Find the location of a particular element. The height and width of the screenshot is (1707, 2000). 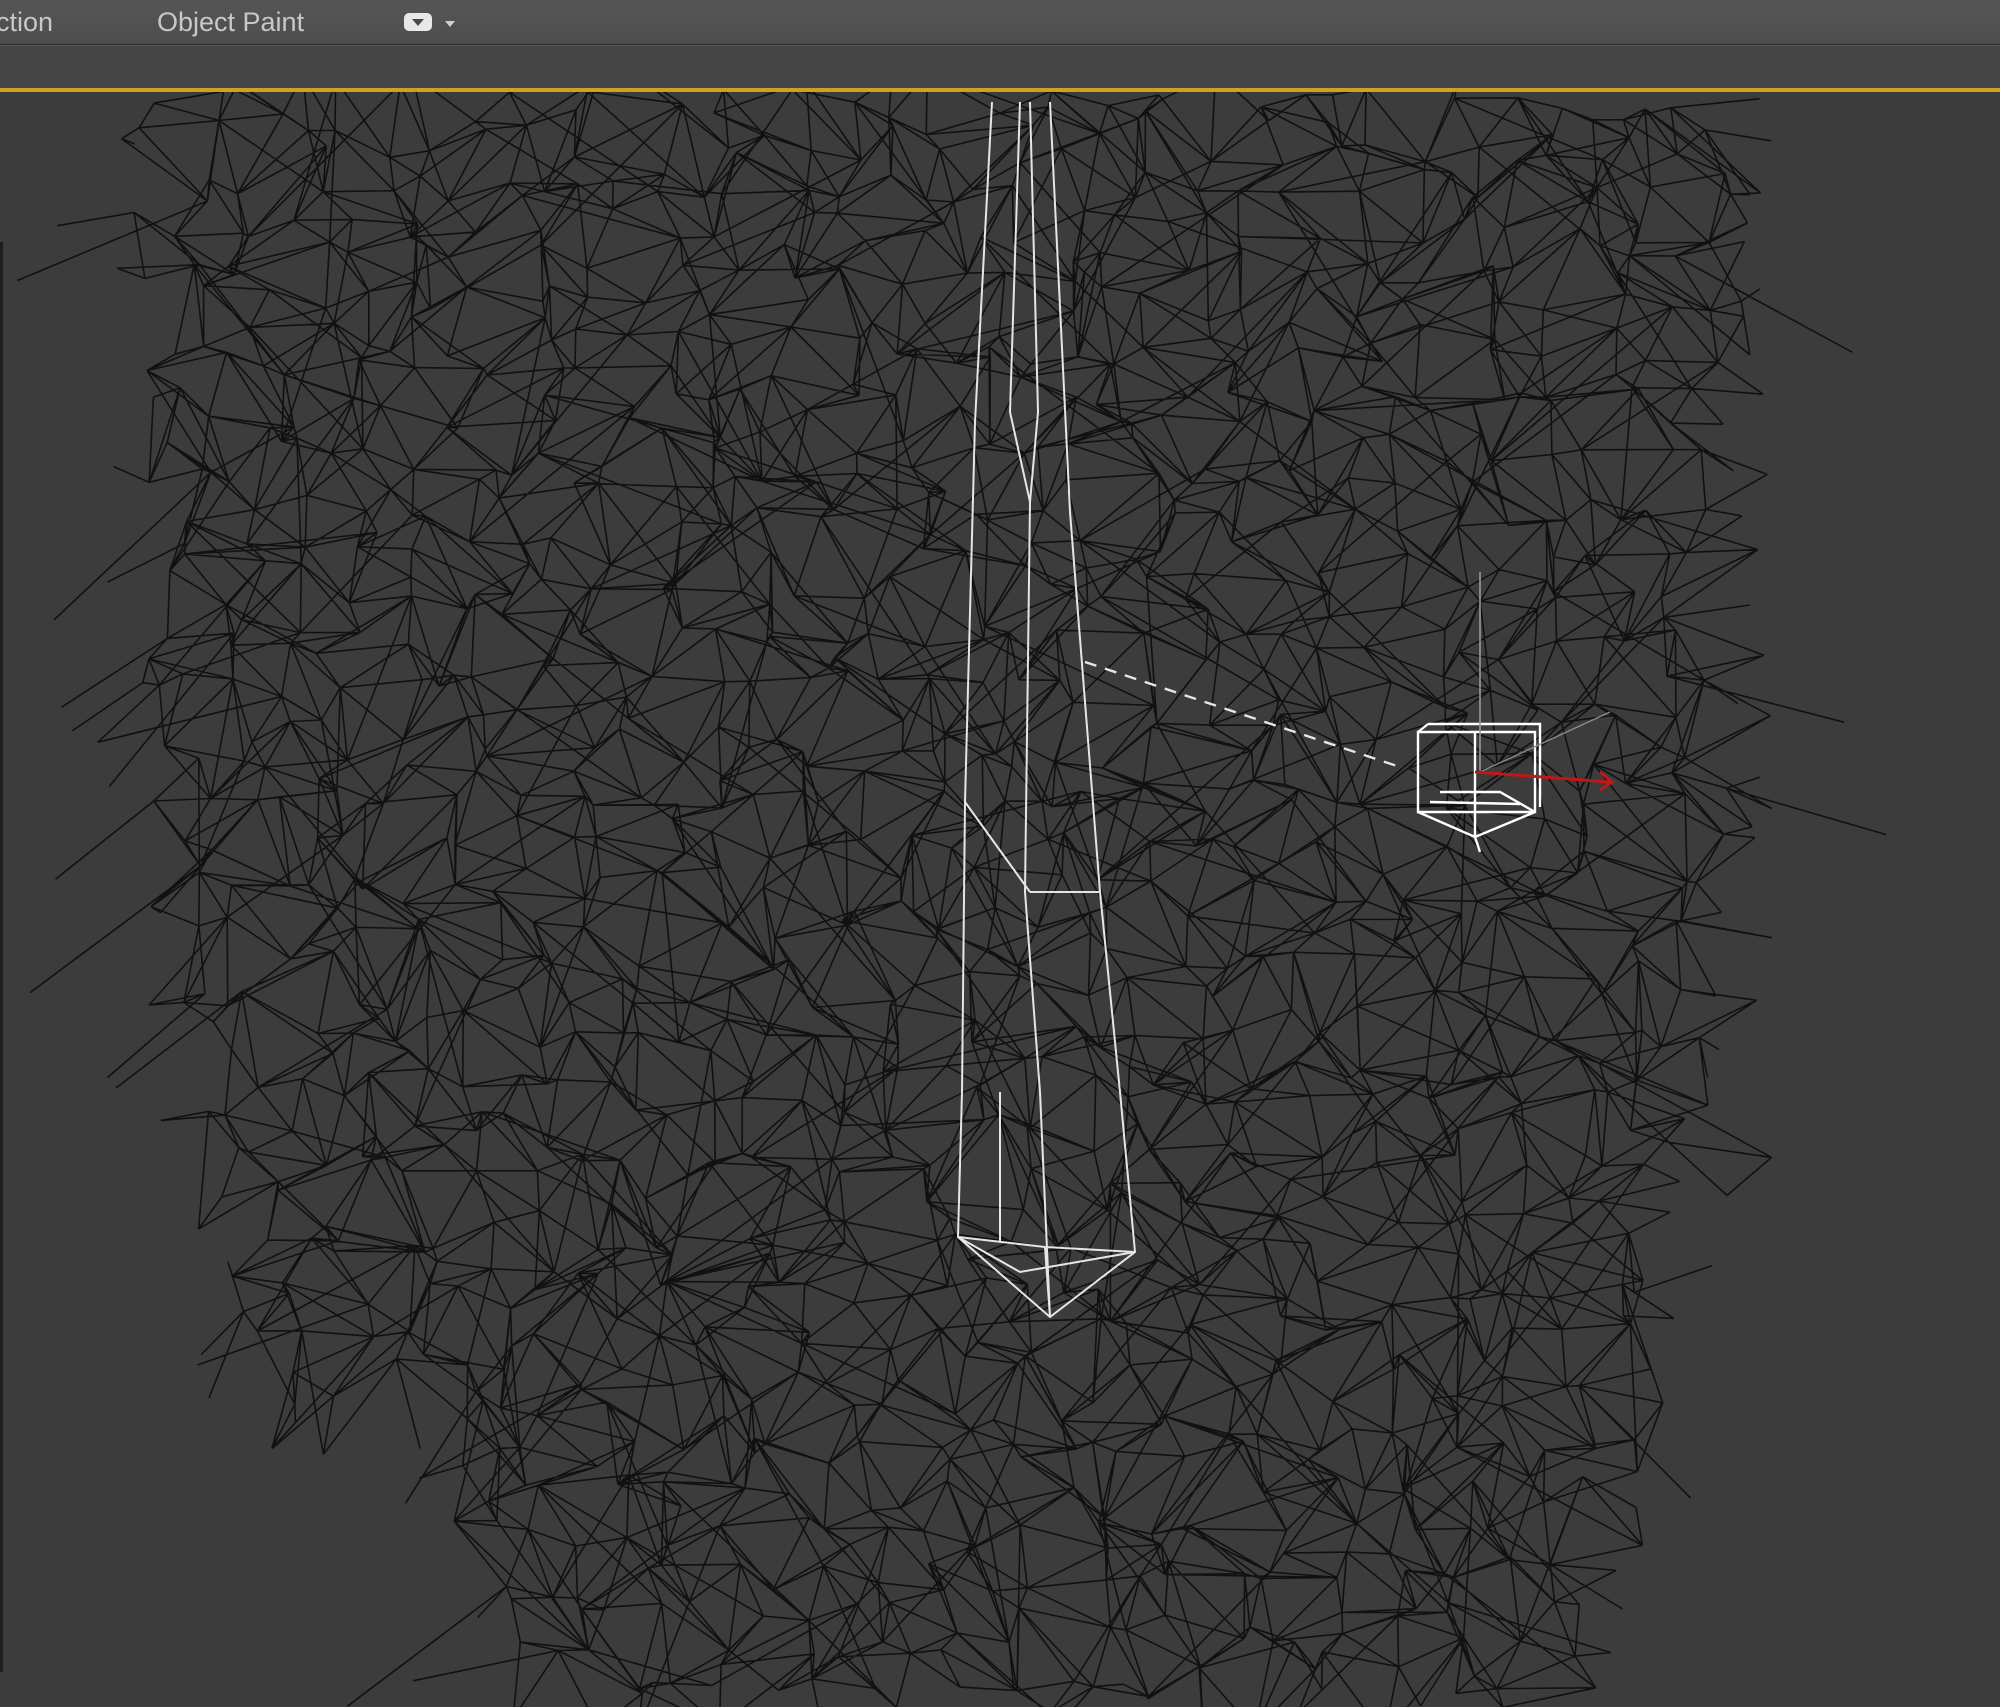

ribbon-minimize-button is located at coordinates (433, 23).